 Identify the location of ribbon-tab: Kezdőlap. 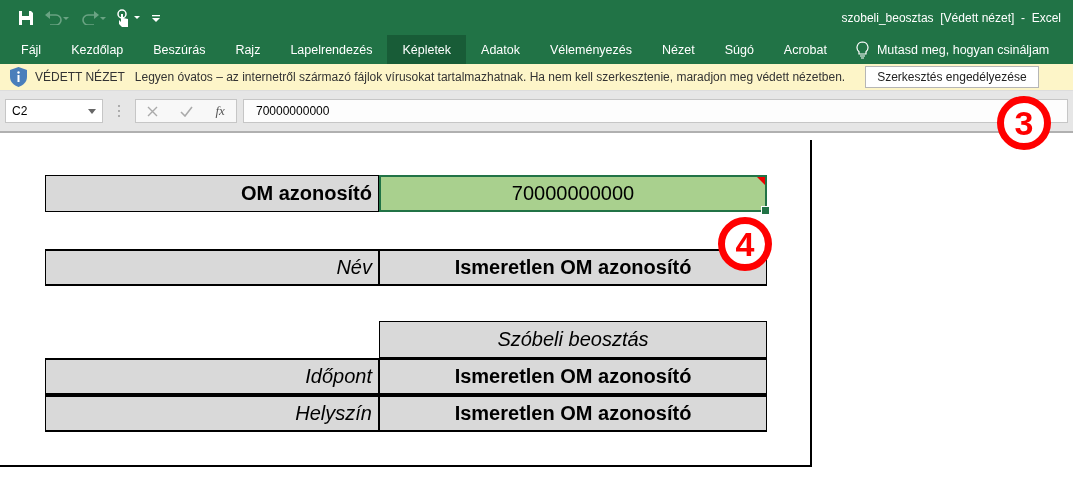
(97, 49).